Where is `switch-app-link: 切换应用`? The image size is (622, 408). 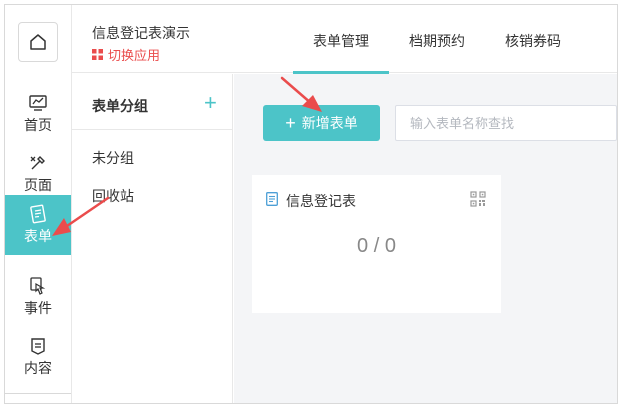 switch-app-link: 切换应用 is located at coordinates (126, 54).